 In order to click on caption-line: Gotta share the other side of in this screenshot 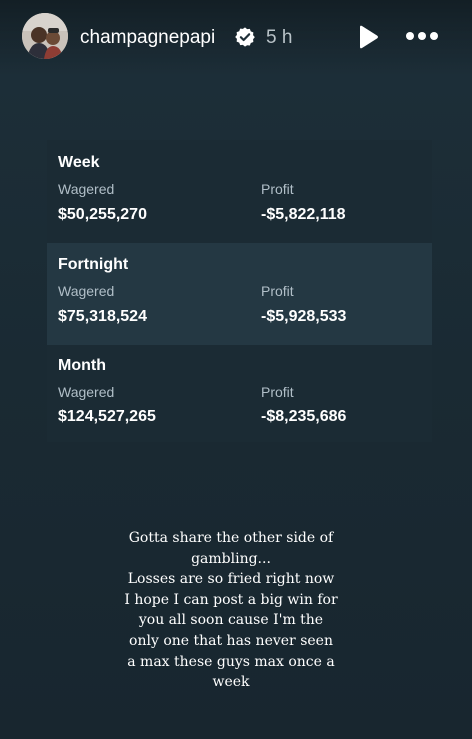, I will do `click(231, 538)`.